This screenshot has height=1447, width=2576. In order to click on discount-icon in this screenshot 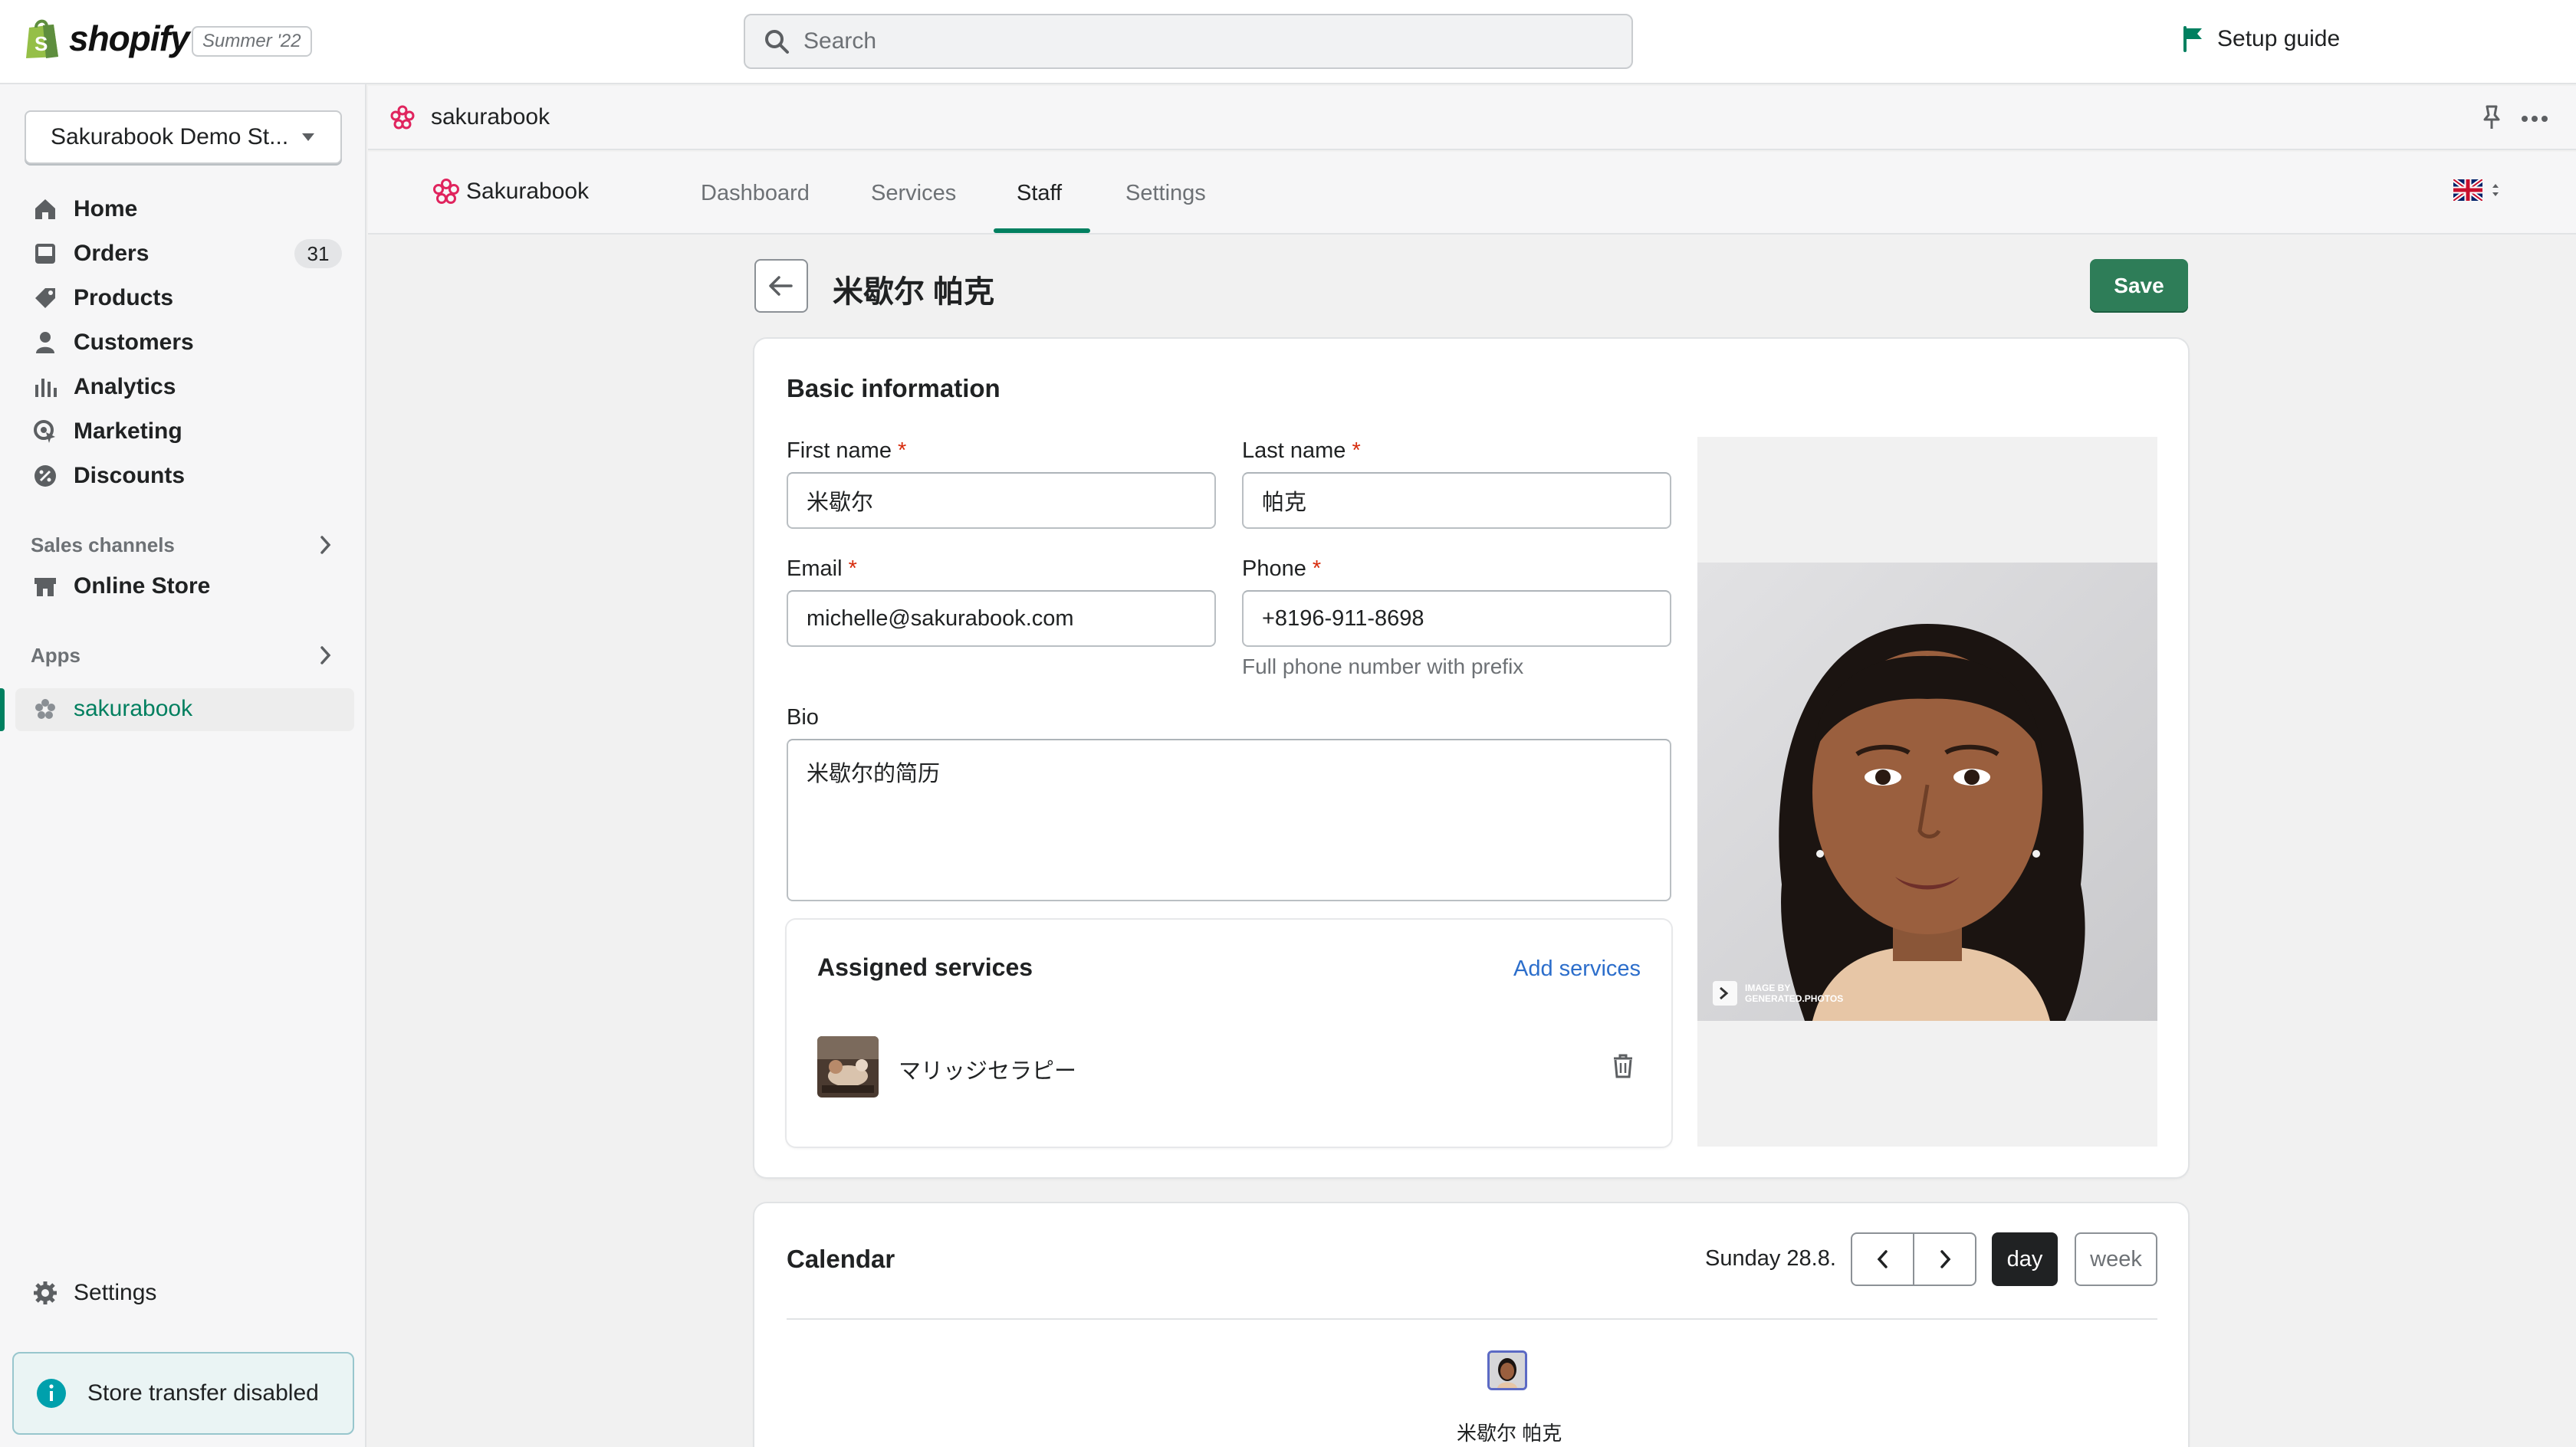, I will do `click(45, 476)`.